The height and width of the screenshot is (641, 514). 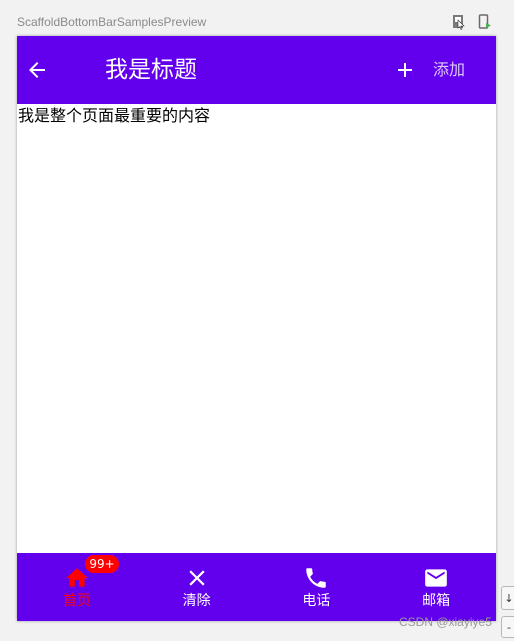 I want to click on arrow-down-icon: ↓, so click(x=509, y=598).